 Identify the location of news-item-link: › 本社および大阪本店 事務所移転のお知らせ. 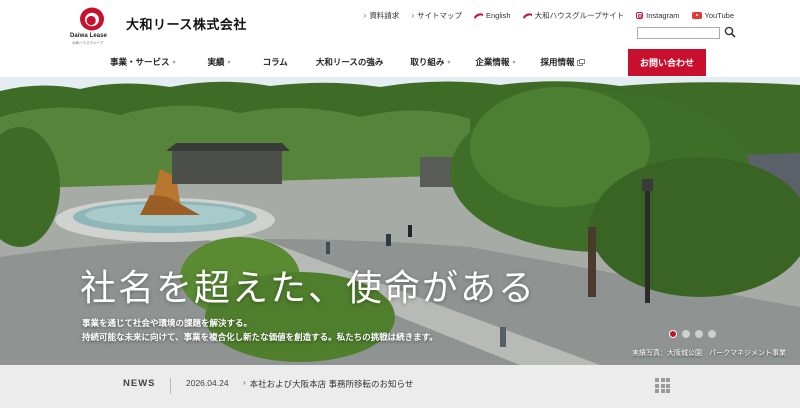
(328, 384).